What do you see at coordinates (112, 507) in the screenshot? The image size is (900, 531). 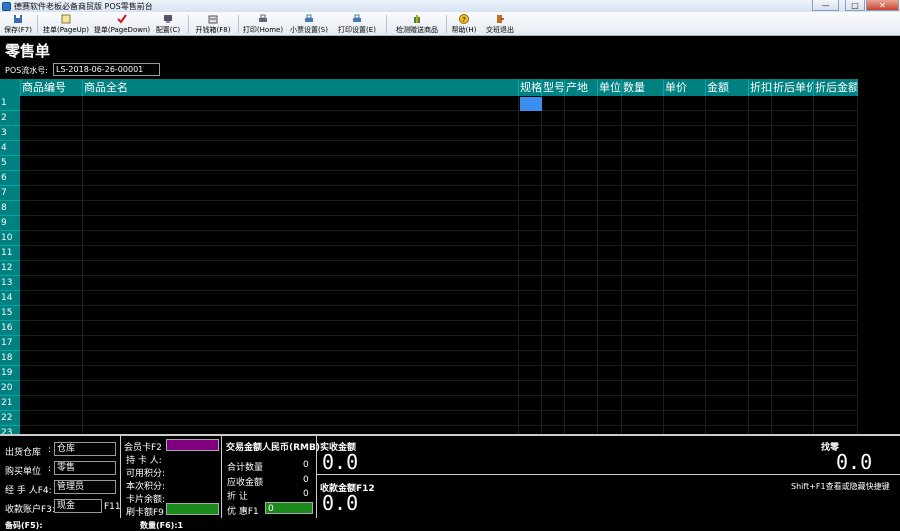 I see `account-shortcut: F11` at bounding box center [112, 507].